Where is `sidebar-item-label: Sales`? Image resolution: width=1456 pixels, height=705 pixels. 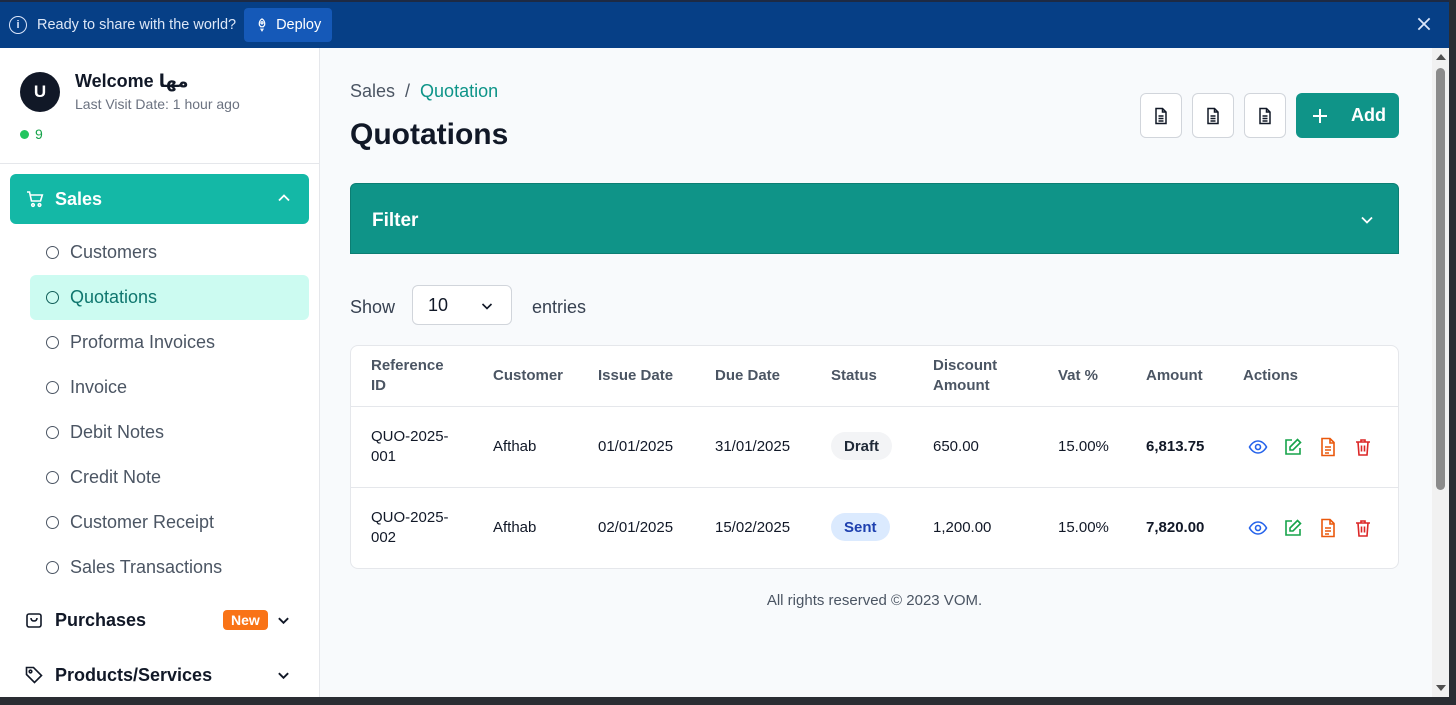
sidebar-item-label: Sales is located at coordinates (79, 198).